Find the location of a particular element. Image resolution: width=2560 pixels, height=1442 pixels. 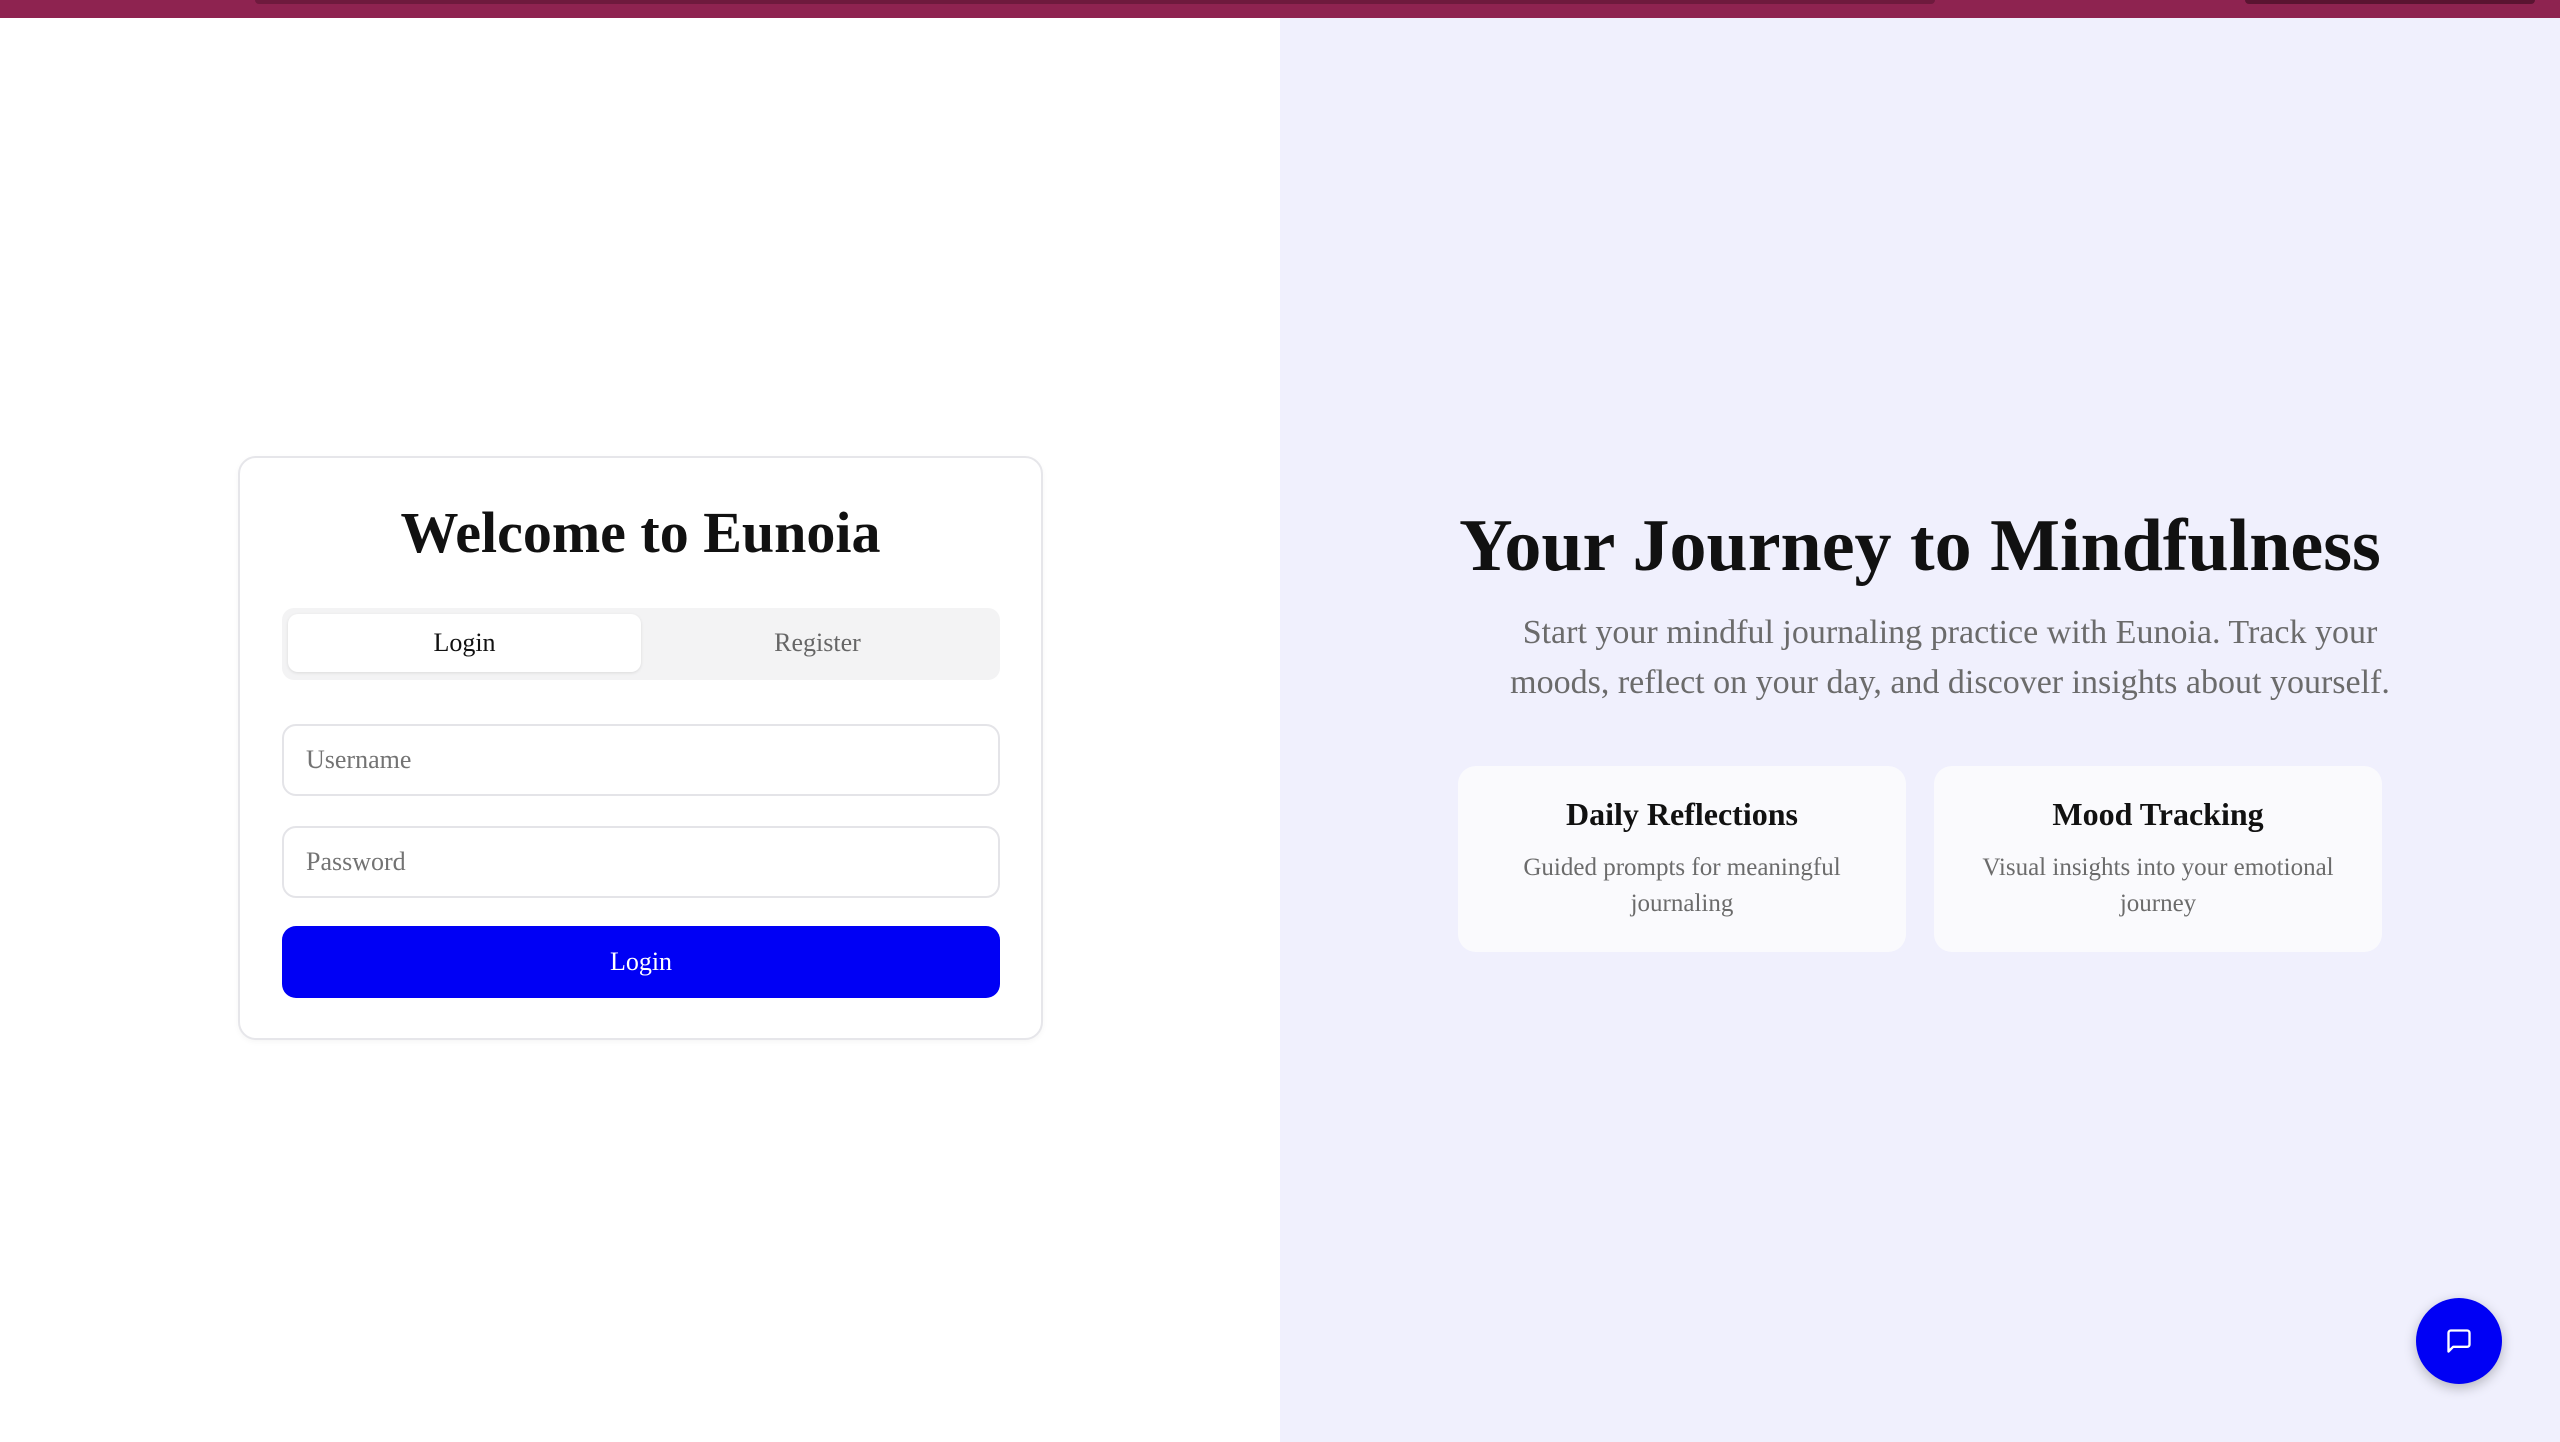

feature-title: Daily Reflections is located at coordinates (1682, 814).